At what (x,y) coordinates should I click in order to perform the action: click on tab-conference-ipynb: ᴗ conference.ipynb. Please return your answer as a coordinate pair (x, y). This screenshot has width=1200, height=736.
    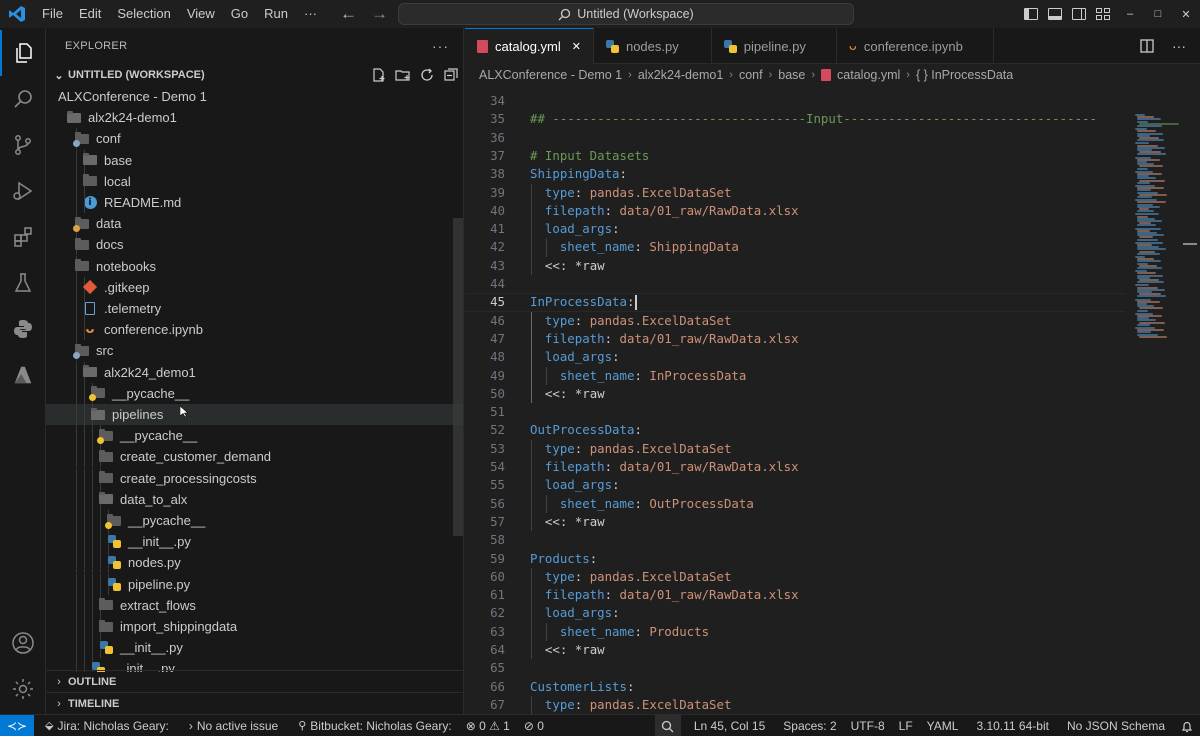
    Looking at the image, I should click on (915, 46).